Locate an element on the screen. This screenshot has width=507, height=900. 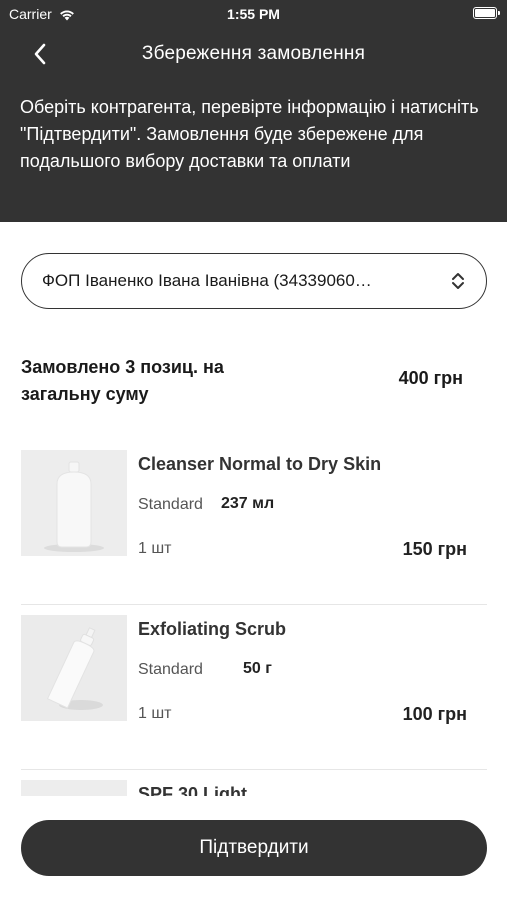
page-title: Збереження замовлення is located at coordinates (253, 53).